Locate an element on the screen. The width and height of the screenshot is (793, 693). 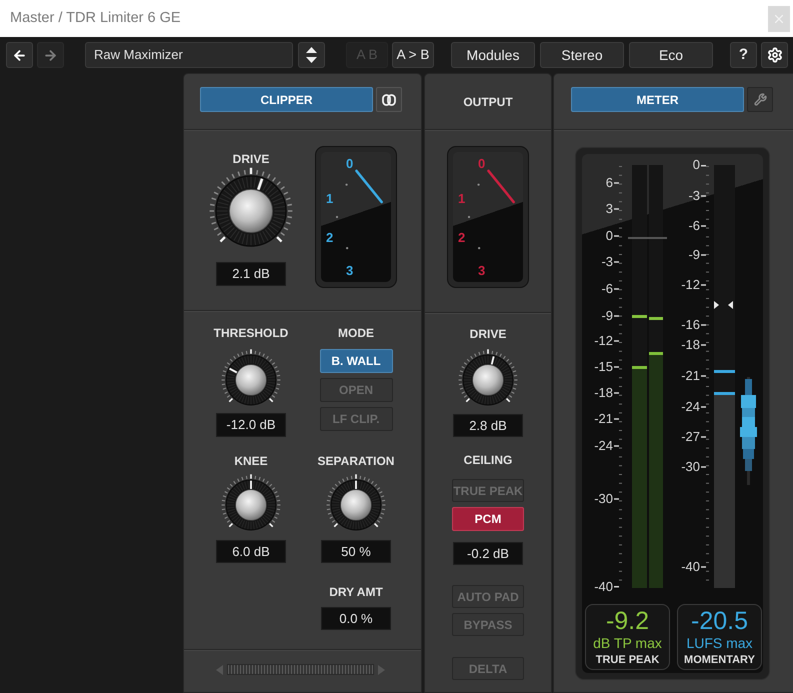
option-button: B. WALL is located at coordinates (356, 361).